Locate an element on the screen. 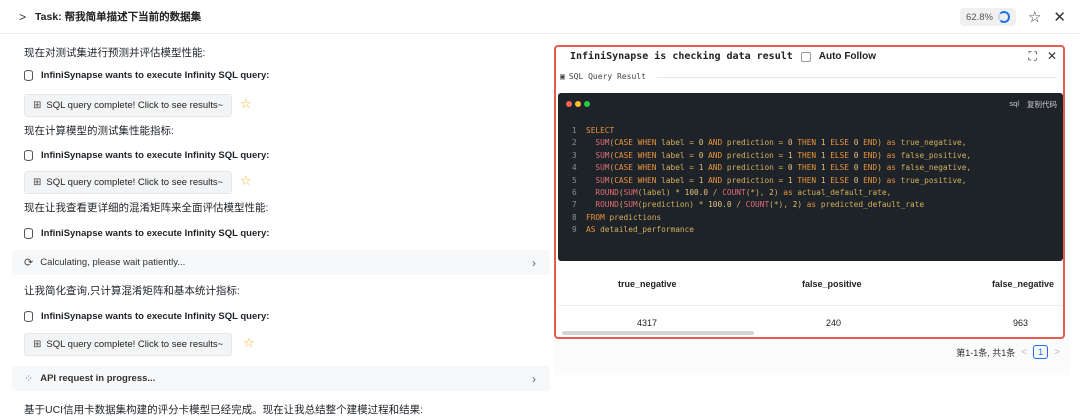 The width and height of the screenshot is (1080, 417). line-number: 5 is located at coordinates (574, 180).